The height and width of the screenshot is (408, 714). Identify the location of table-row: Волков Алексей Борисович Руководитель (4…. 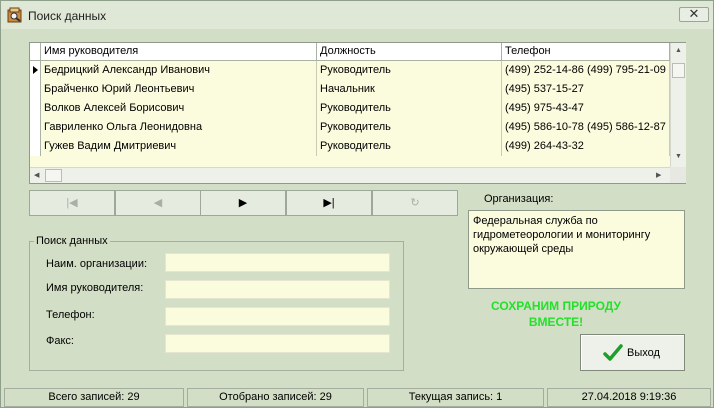
(350, 108).